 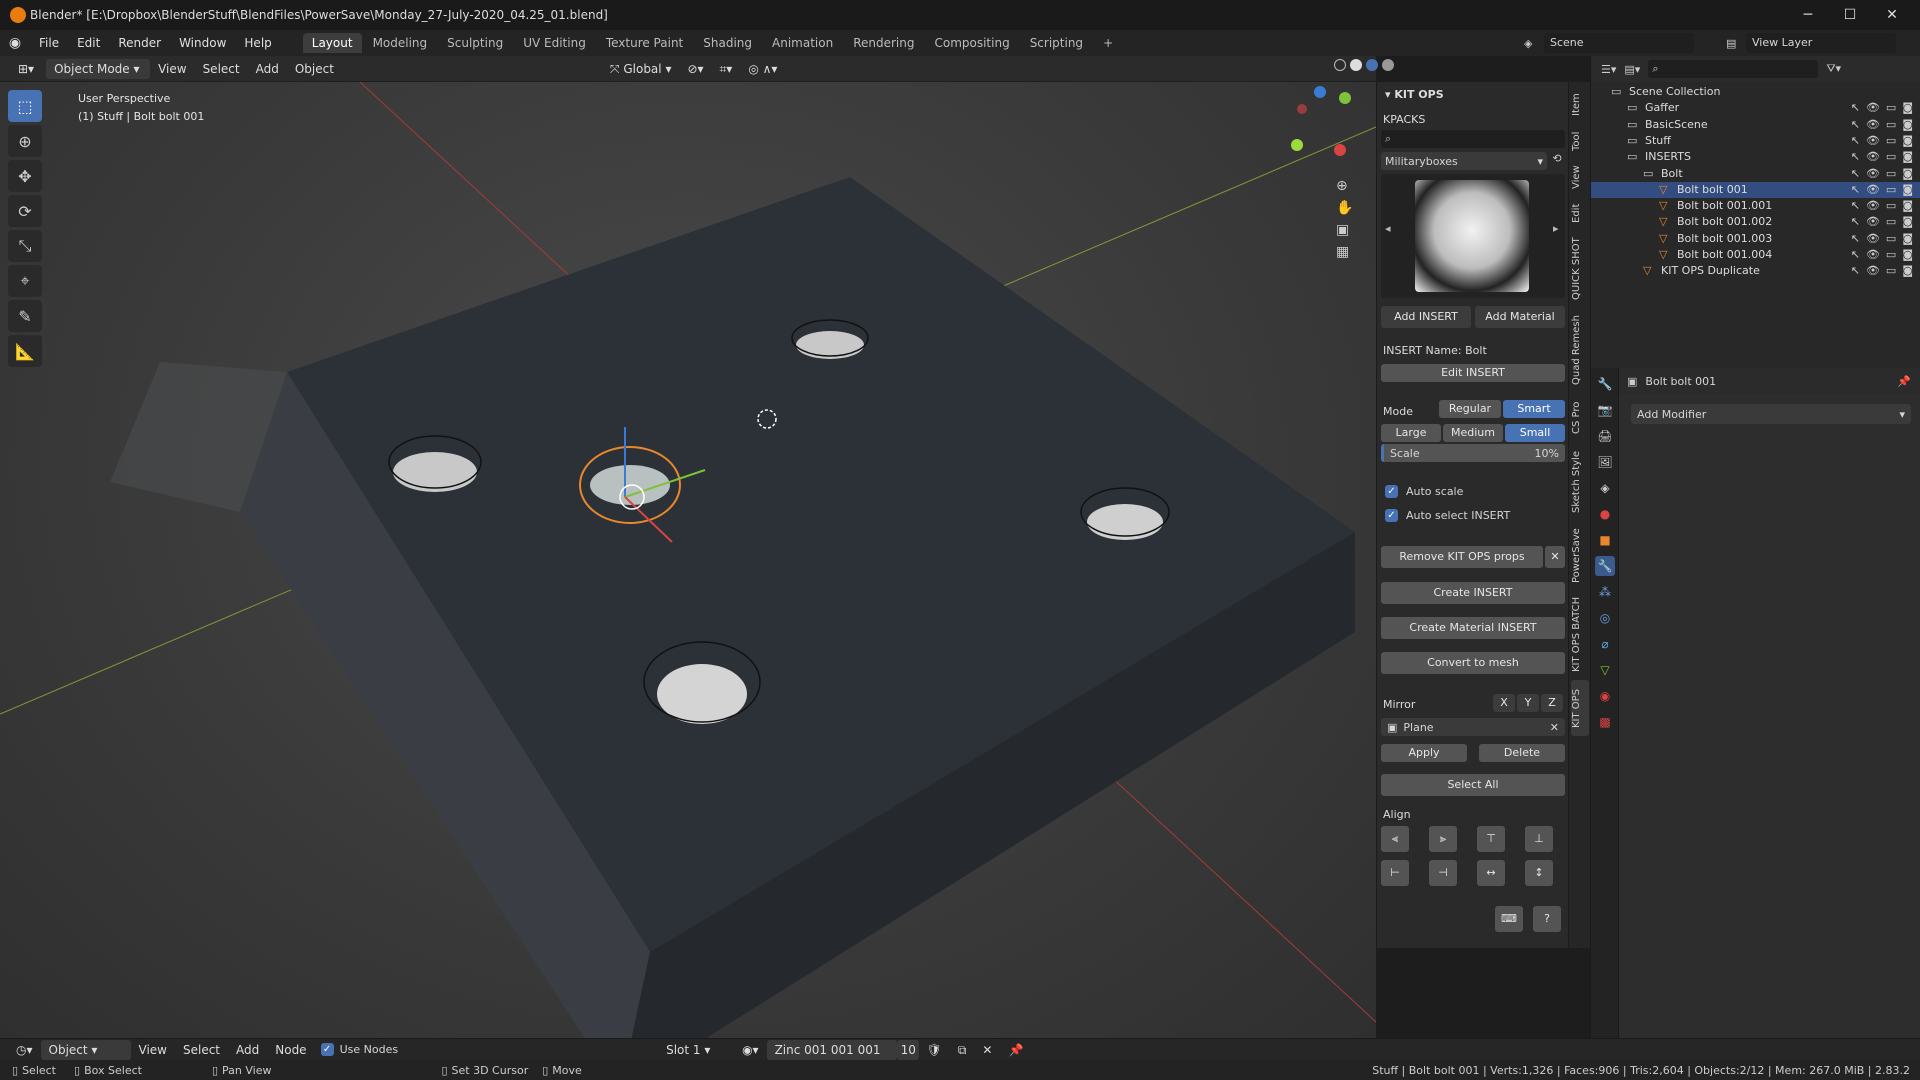 What do you see at coordinates (1470, 409) in the screenshot?
I see `mode-regular-button: Regular` at bounding box center [1470, 409].